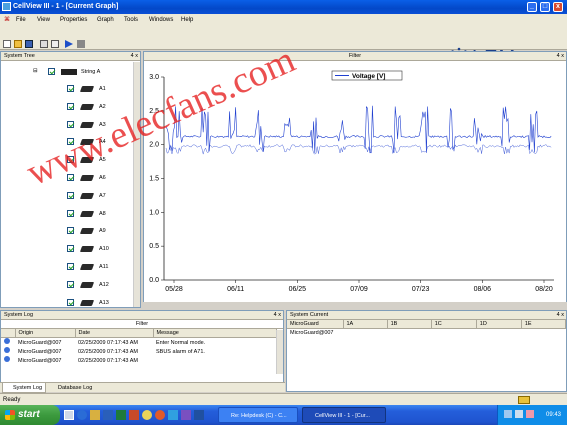  I want to click on print-icon, so click(44, 44).